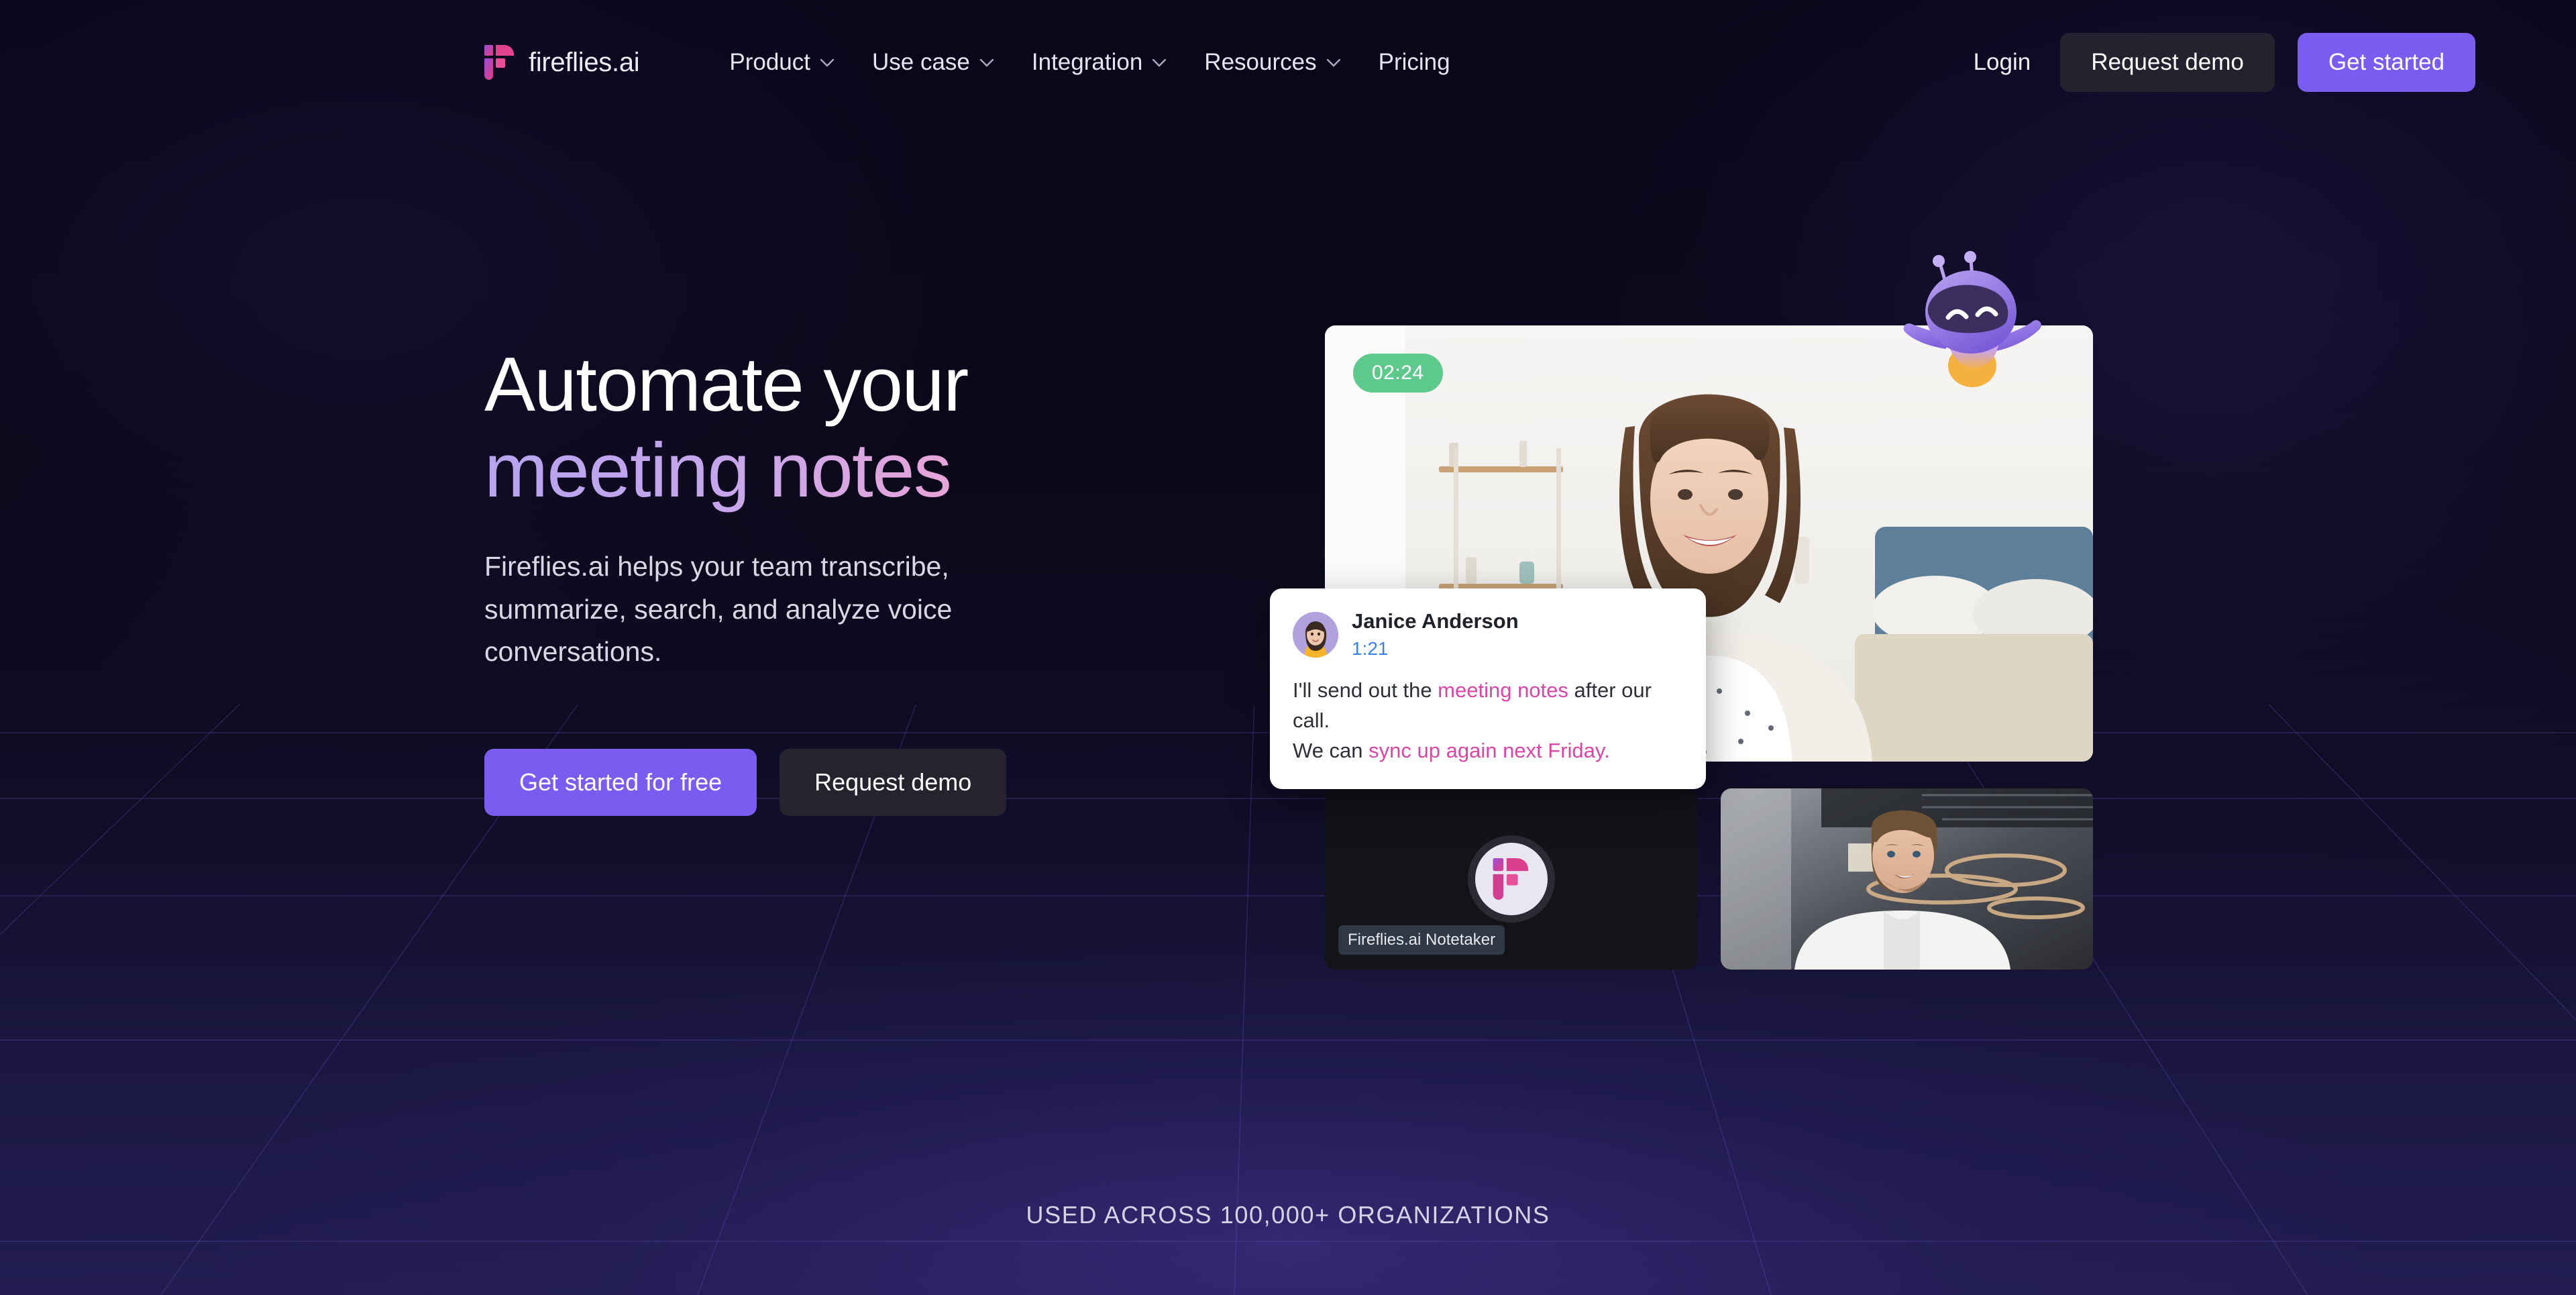 The width and height of the screenshot is (2576, 1295). Describe the element at coordinates (620, 782) in the screenshot. I see `get-started-for-free-button: Get started for free` at that location.